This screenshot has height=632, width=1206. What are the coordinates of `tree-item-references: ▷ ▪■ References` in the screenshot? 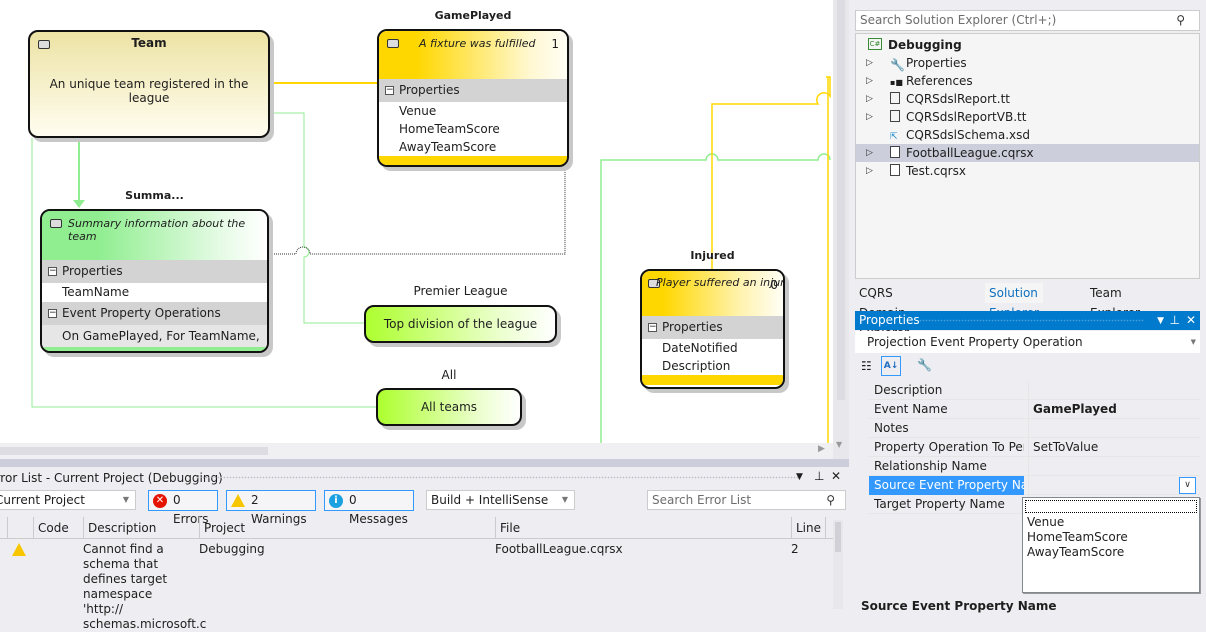 It's located at (1027, 81).